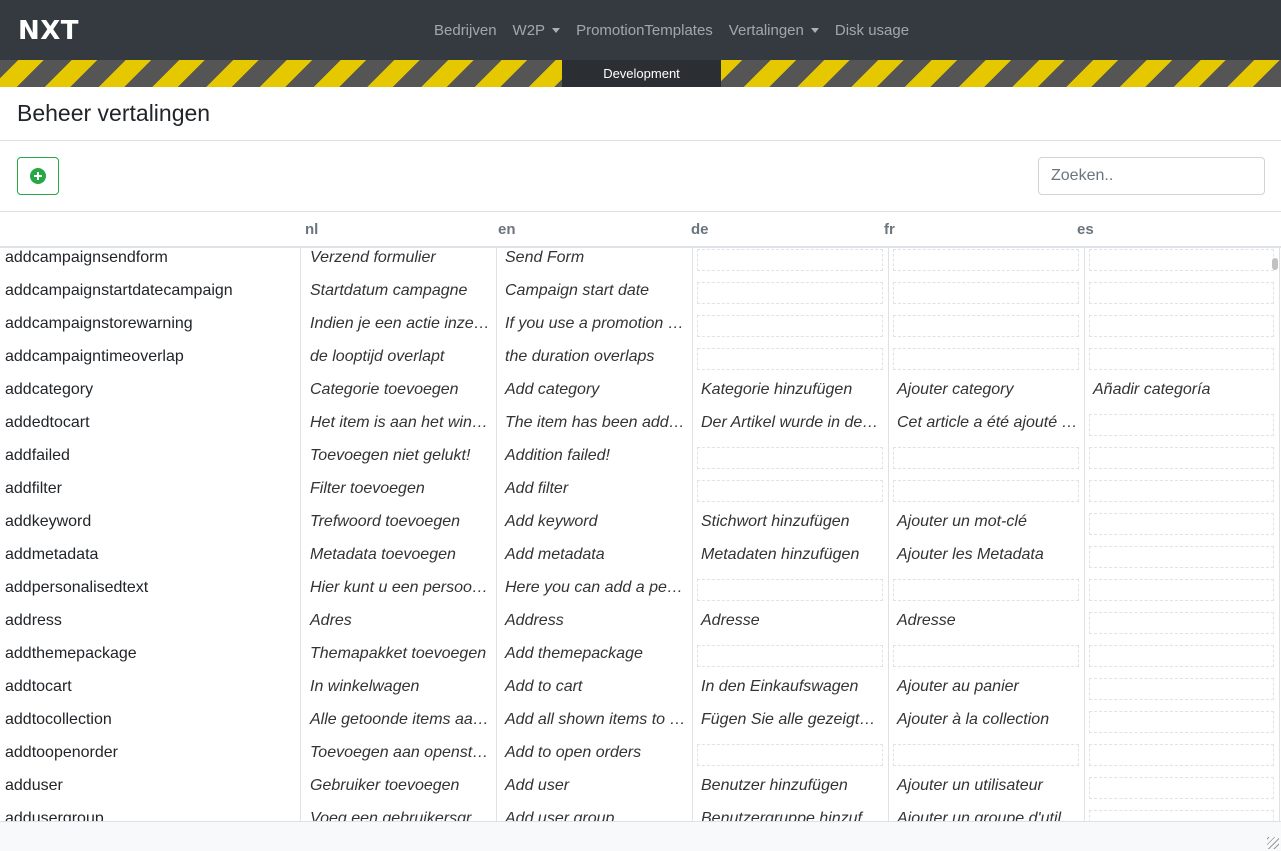  What do you see at coordinates (398, 528) in the screenshot?
I see `translation-cell-nl: Trefwoord toevoegen` at bounding box center [398, 528].